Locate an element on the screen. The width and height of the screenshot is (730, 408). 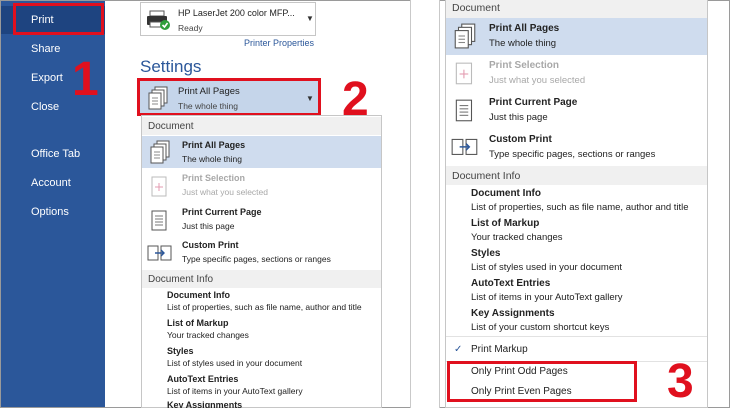
sidebar-item-label: Account is located at coordinates (51, 183).